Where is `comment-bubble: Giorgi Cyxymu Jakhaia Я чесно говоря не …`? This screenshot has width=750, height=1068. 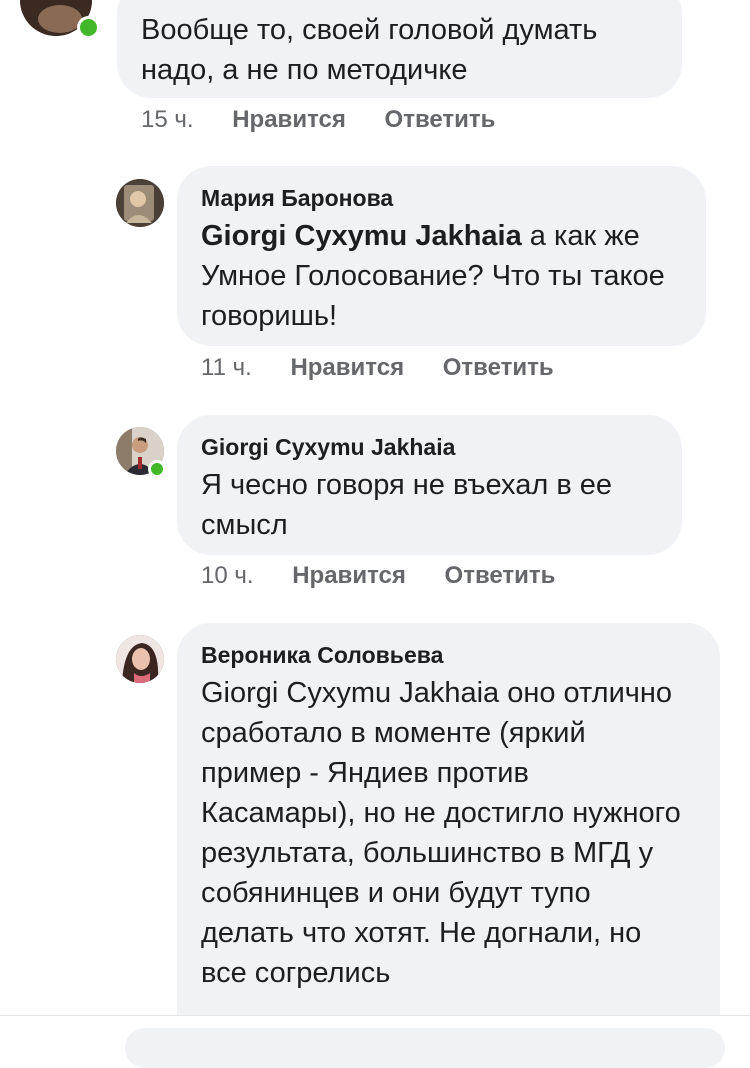
comment-bubble: Giorgi Cyxymu Jakhaia Я чесно говоря не … is located at coordinates (429, 485).